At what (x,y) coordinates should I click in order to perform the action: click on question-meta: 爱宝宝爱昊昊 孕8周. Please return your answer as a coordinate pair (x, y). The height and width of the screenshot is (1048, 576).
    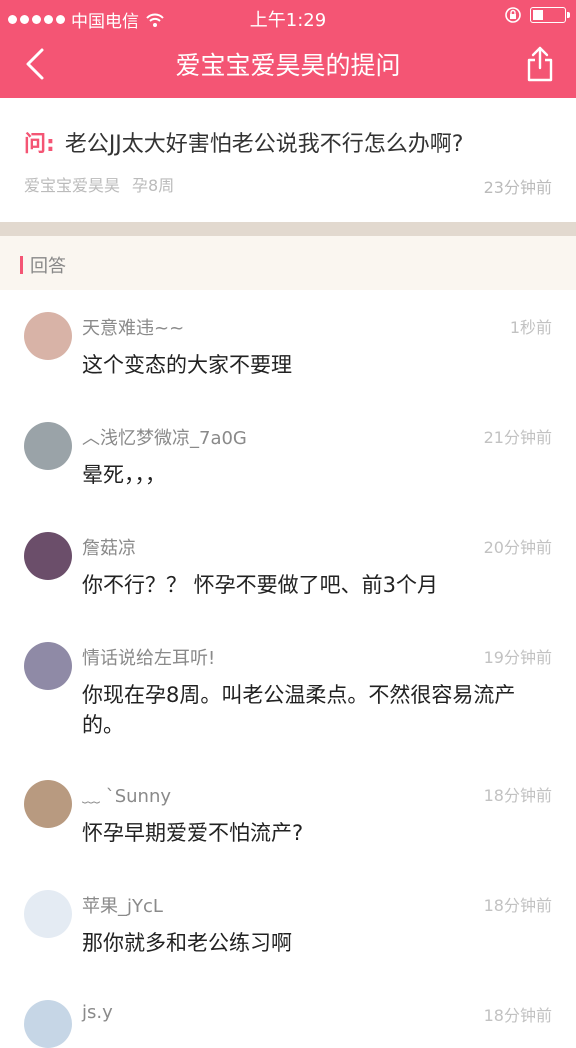
    Looking at the image, I should click on (105, 184).